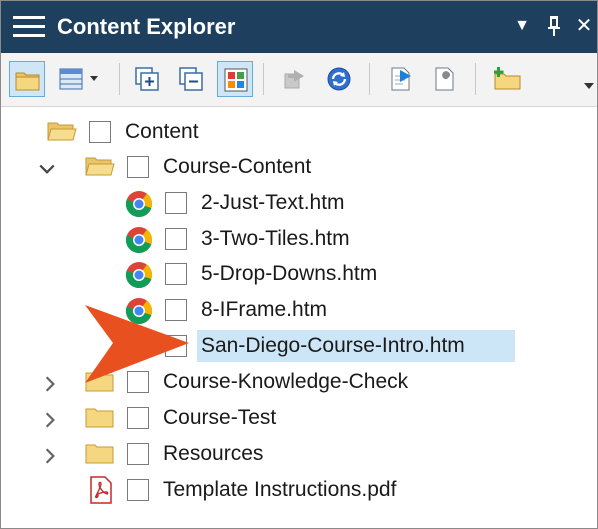 This screenshot has width=598, height=529. Describe the element at coordinates (137, 344) in the screenshot. I see `pointer-arrow-icon` at that location.